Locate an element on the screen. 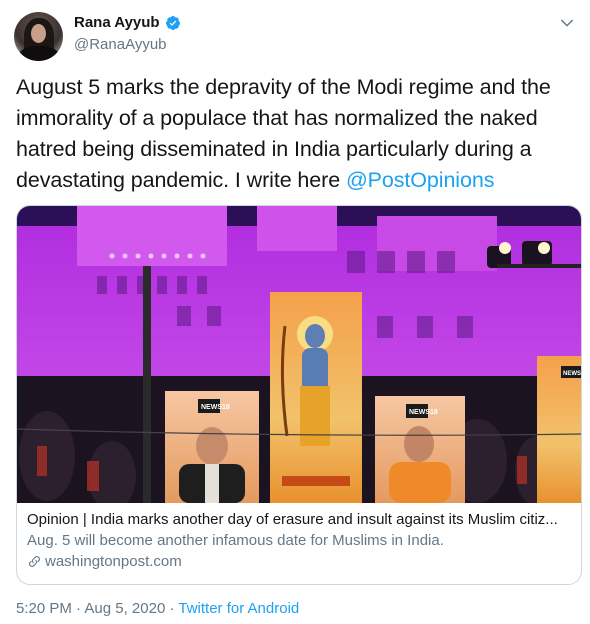 The height and width of the screenshot is (624, 590). banner-label-left: NEWS18 is located at coordinates (215, 407).